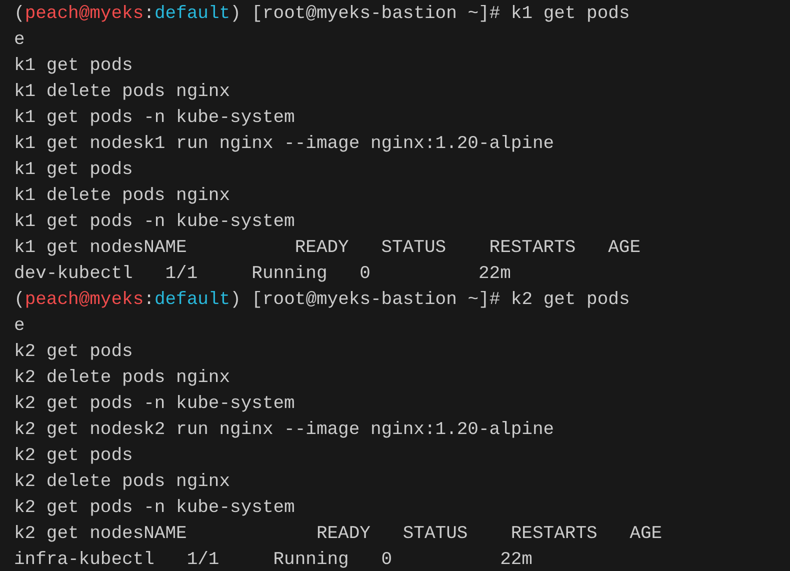 The image size is (790, 571). What do you see at coordinates (285, 430) in the screenshot?
I see `terminal-output: k2 get nodesk2 run nginx --image nginx:1.20-alpine` at bounding box center [285, 430].